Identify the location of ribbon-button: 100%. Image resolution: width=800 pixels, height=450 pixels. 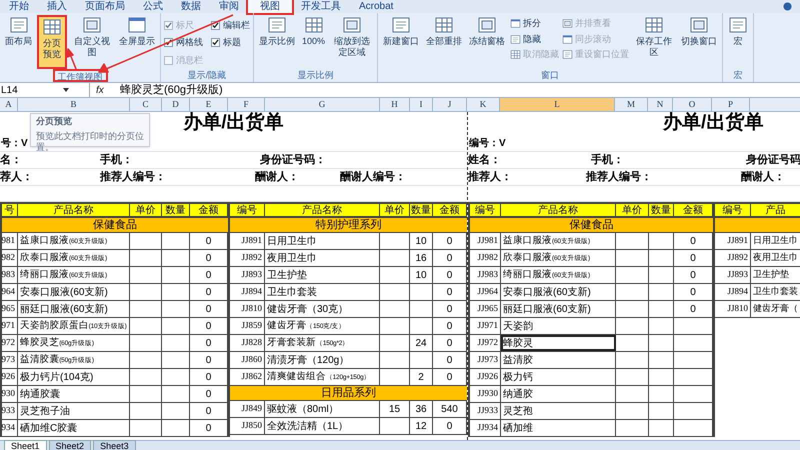
(314, 42).